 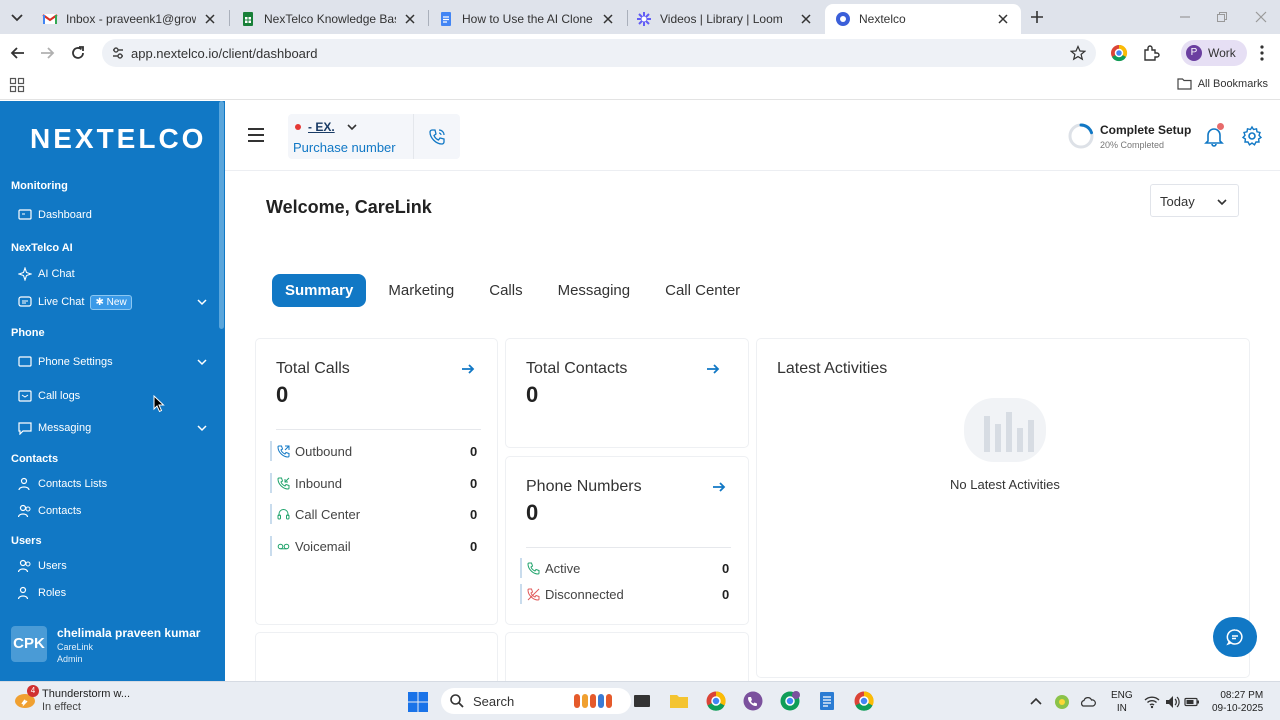 I want to click on contacts-icon, so click(x=24, y=511).